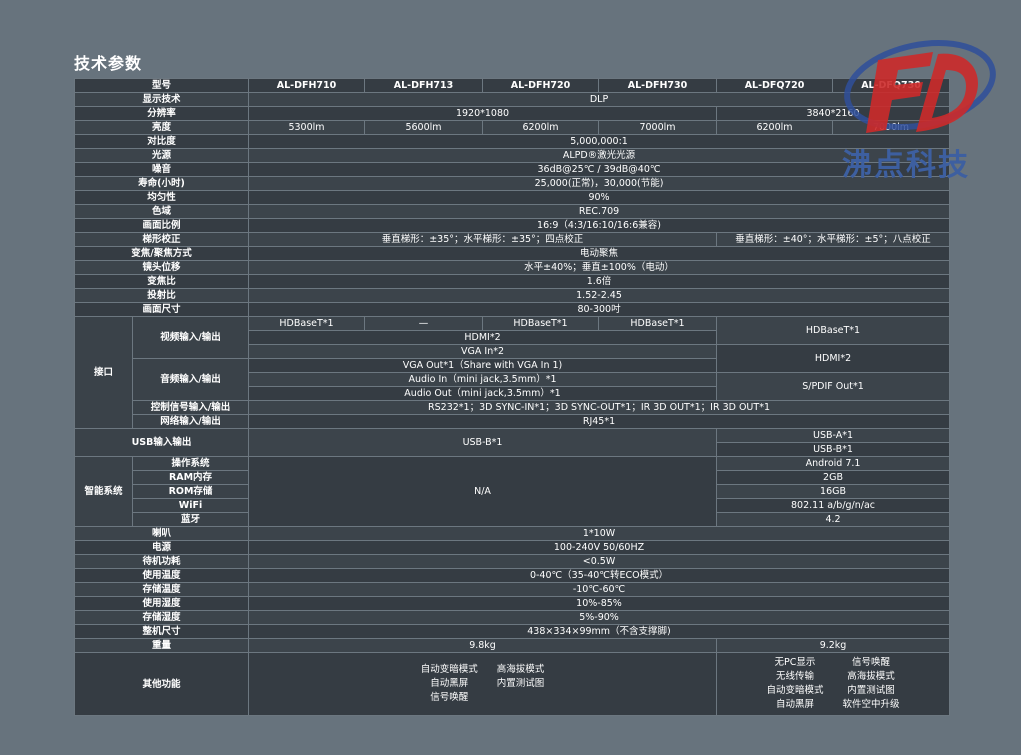 This screenshot has height=755, width=1021. I want to click on row-value: 水平±40%；垂直±100%（电动）, so click(599, 267).